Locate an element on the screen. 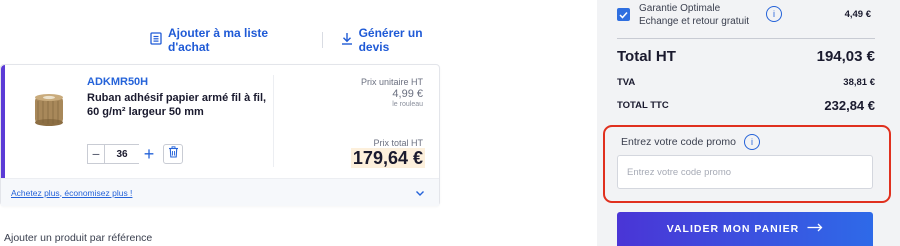  total-price-label: Prix total HT is located at coordinates (398, 143).